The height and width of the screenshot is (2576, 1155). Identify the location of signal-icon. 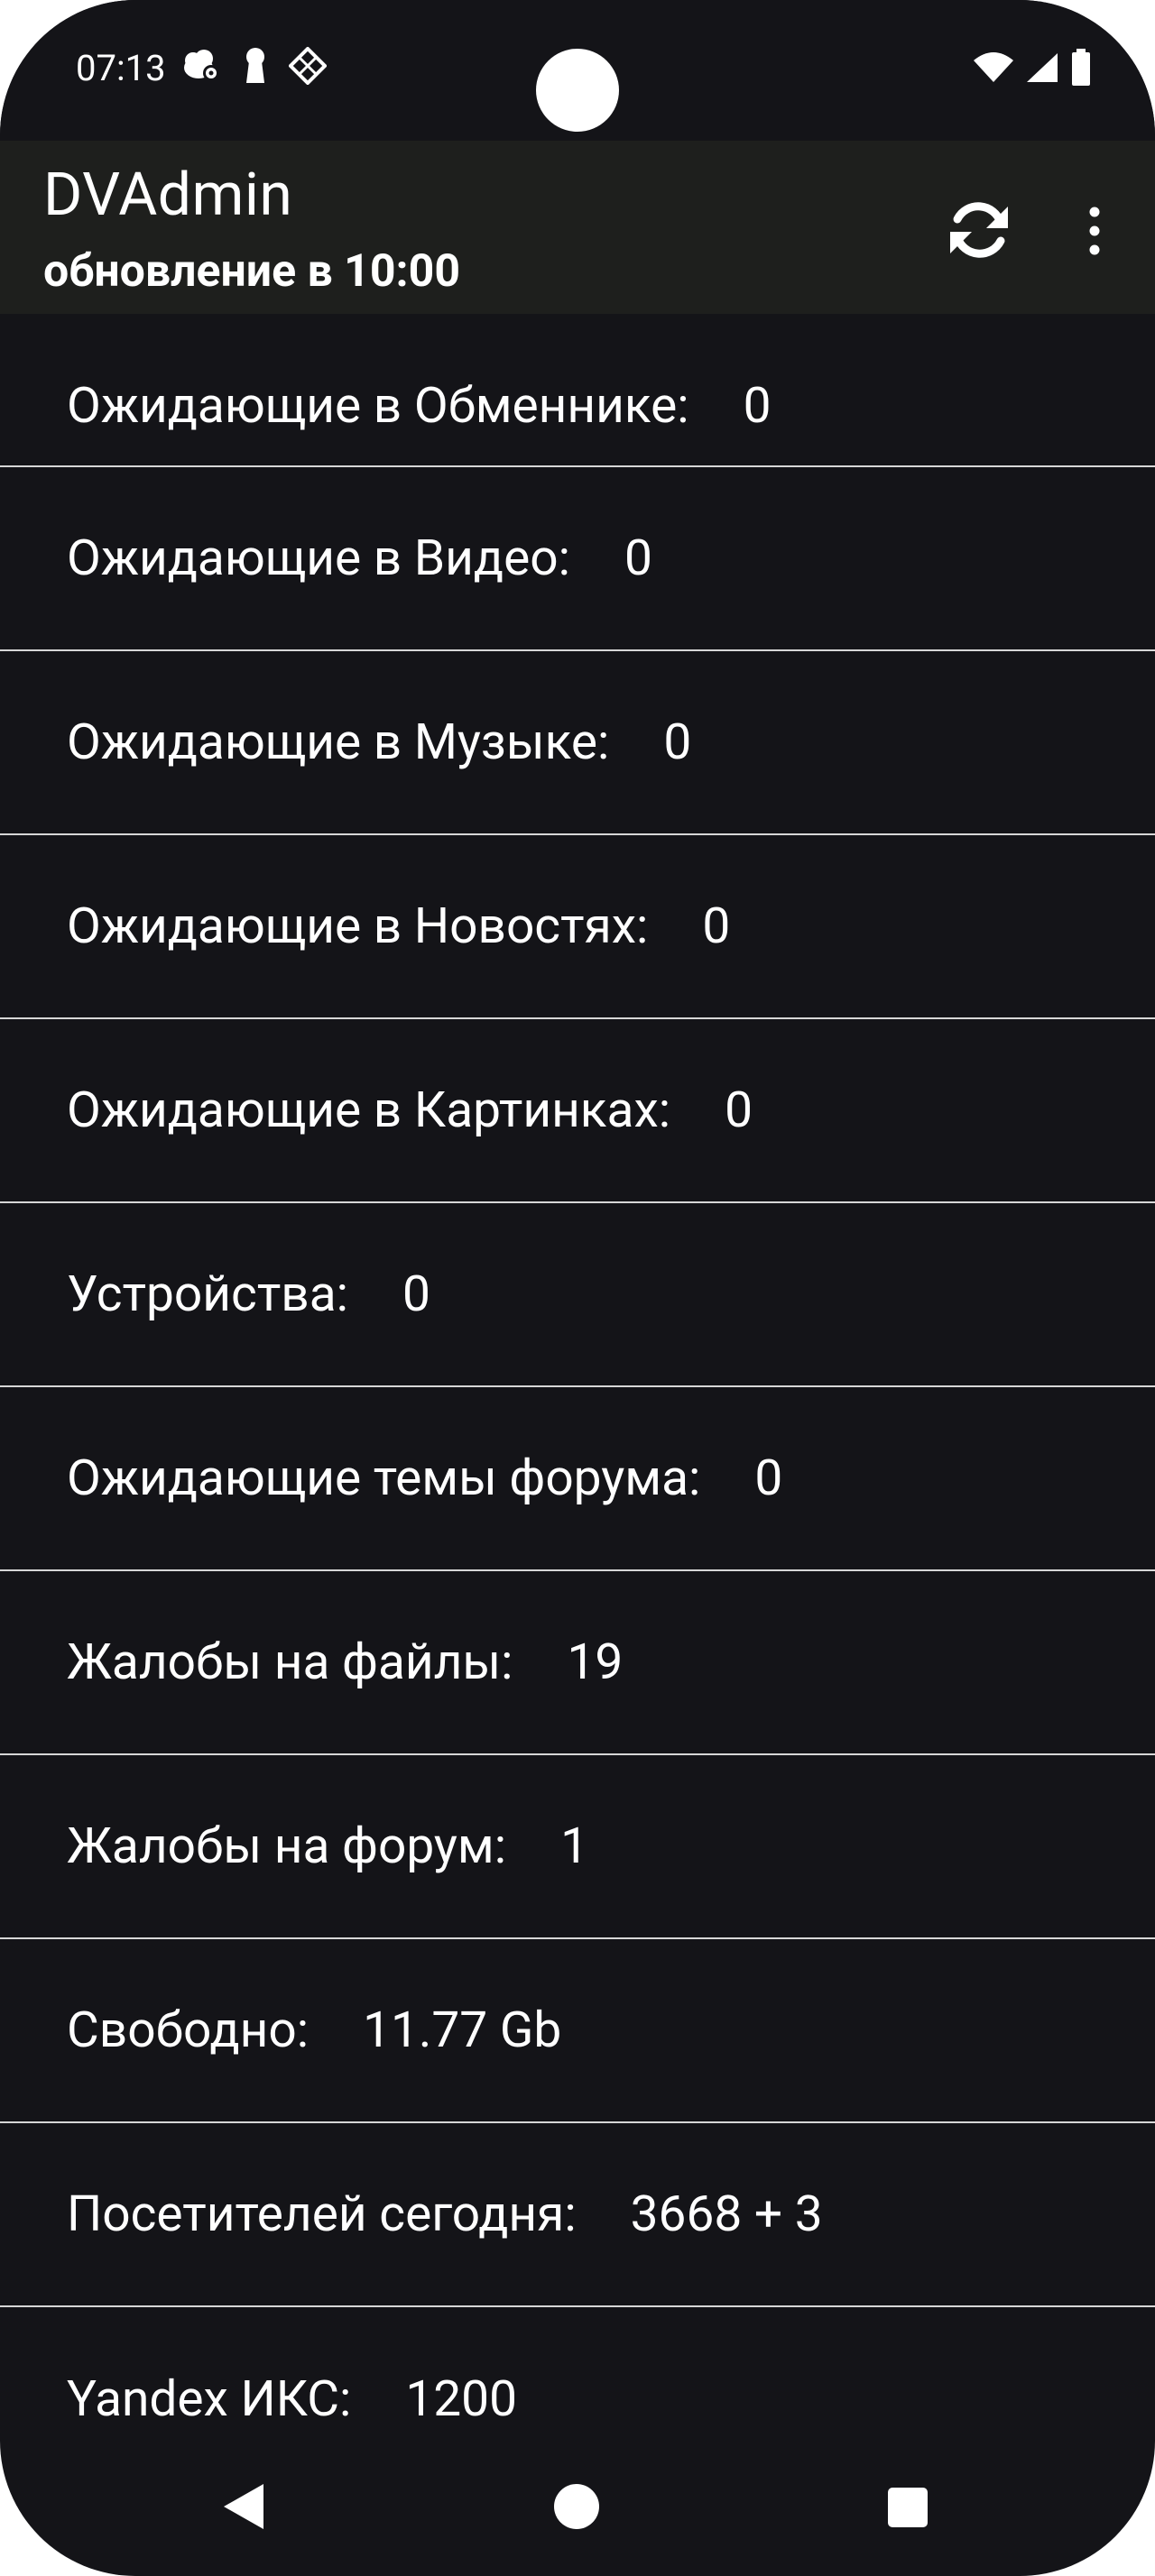
(1042, 69).